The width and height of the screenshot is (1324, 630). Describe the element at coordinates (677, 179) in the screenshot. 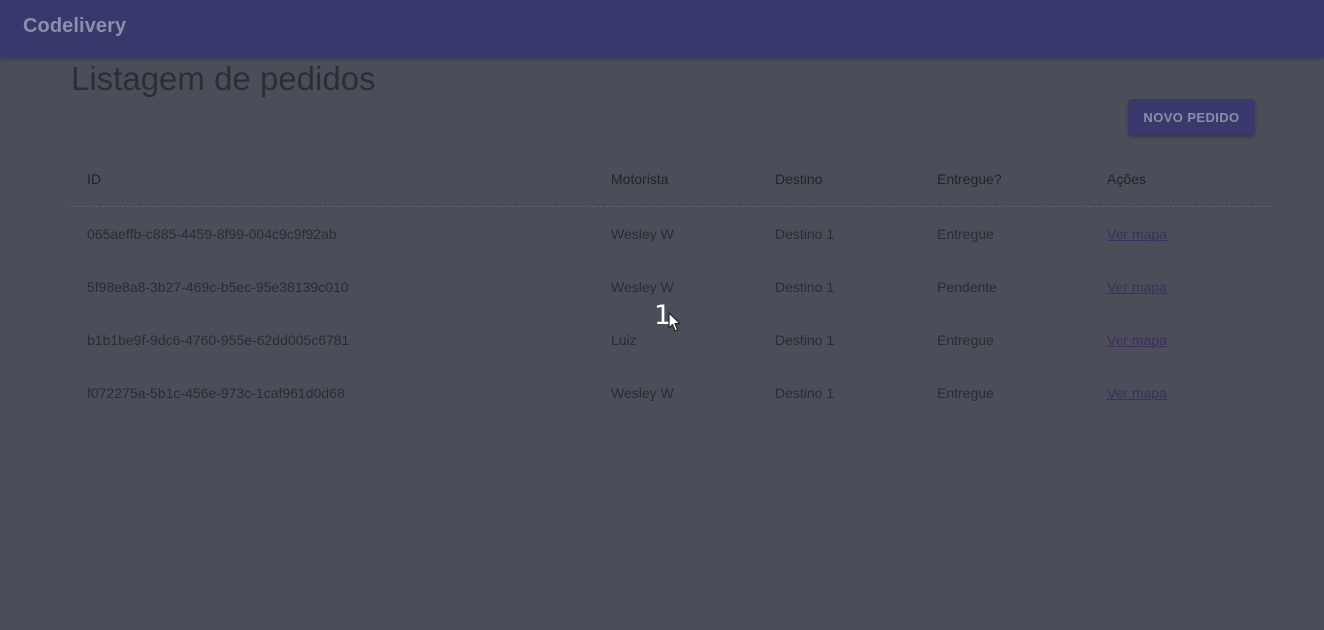

I see `column-header-motorista: Motorista` at that location.